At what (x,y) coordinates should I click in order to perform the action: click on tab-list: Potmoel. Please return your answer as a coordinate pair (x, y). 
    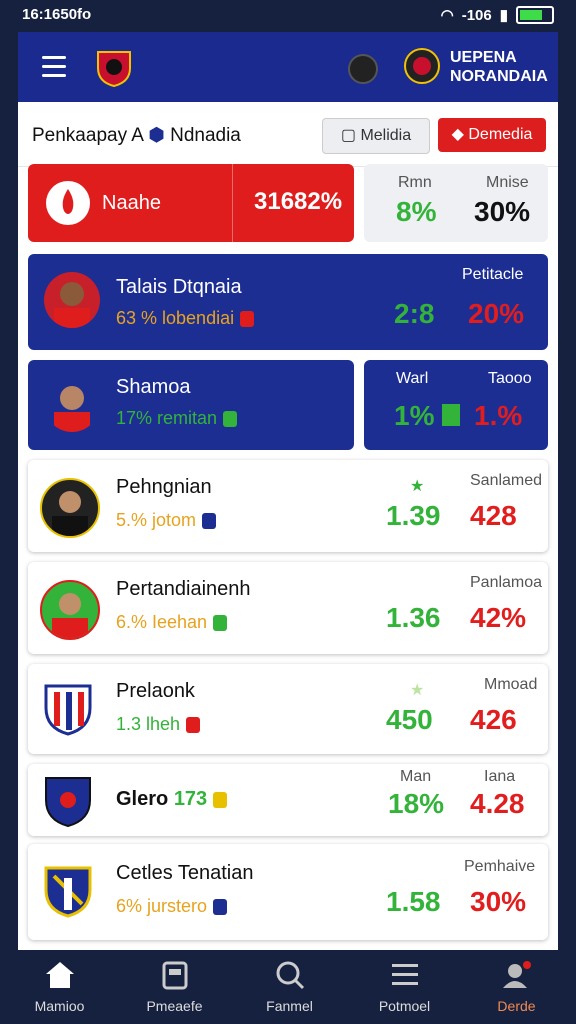
    Looking at the image, I should click on (404, 988).